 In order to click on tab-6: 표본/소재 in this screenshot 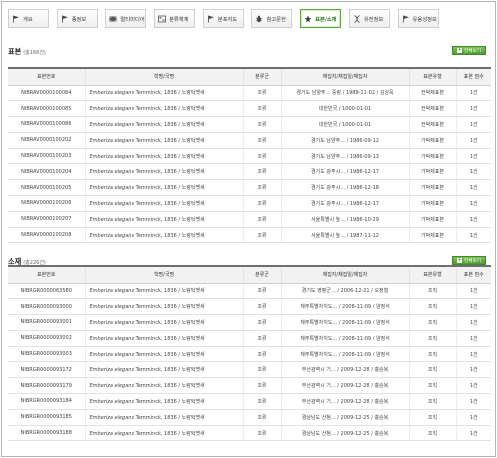, I will do `click(321, 18)`.